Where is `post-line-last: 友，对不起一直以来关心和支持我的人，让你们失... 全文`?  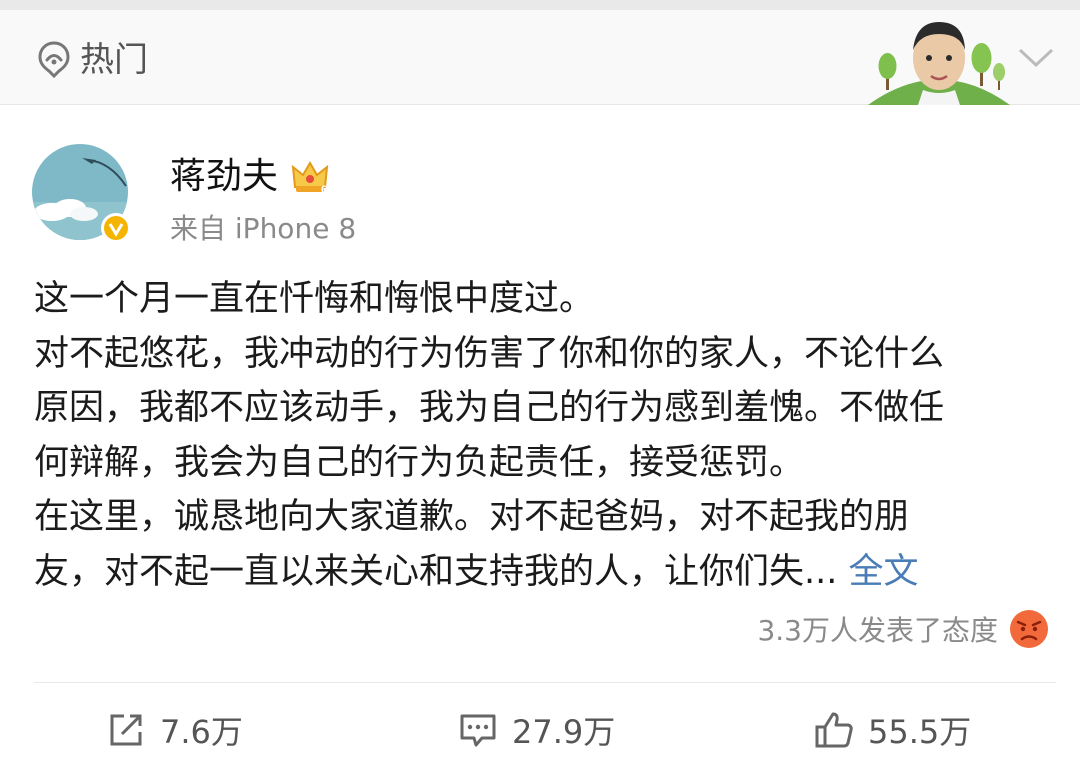 post-line-last: 友，对不起一直以来关心和支持我的人，让你们失... 全文 is located at coordinates (544, 572).